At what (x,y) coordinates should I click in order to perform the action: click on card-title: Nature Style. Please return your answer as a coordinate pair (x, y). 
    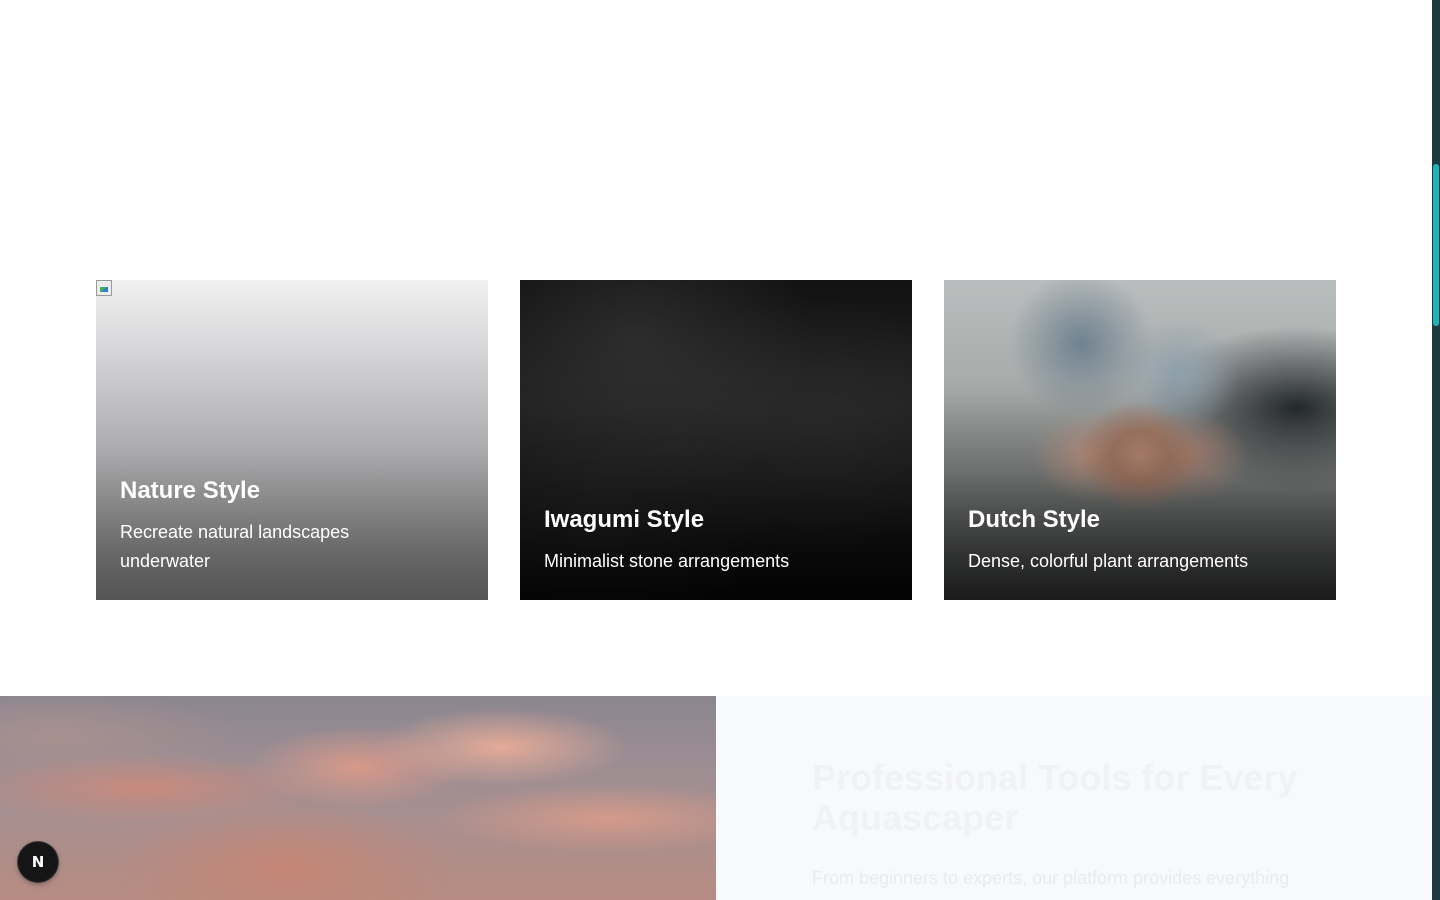
    Looking at the image, I should click on (190, 490).